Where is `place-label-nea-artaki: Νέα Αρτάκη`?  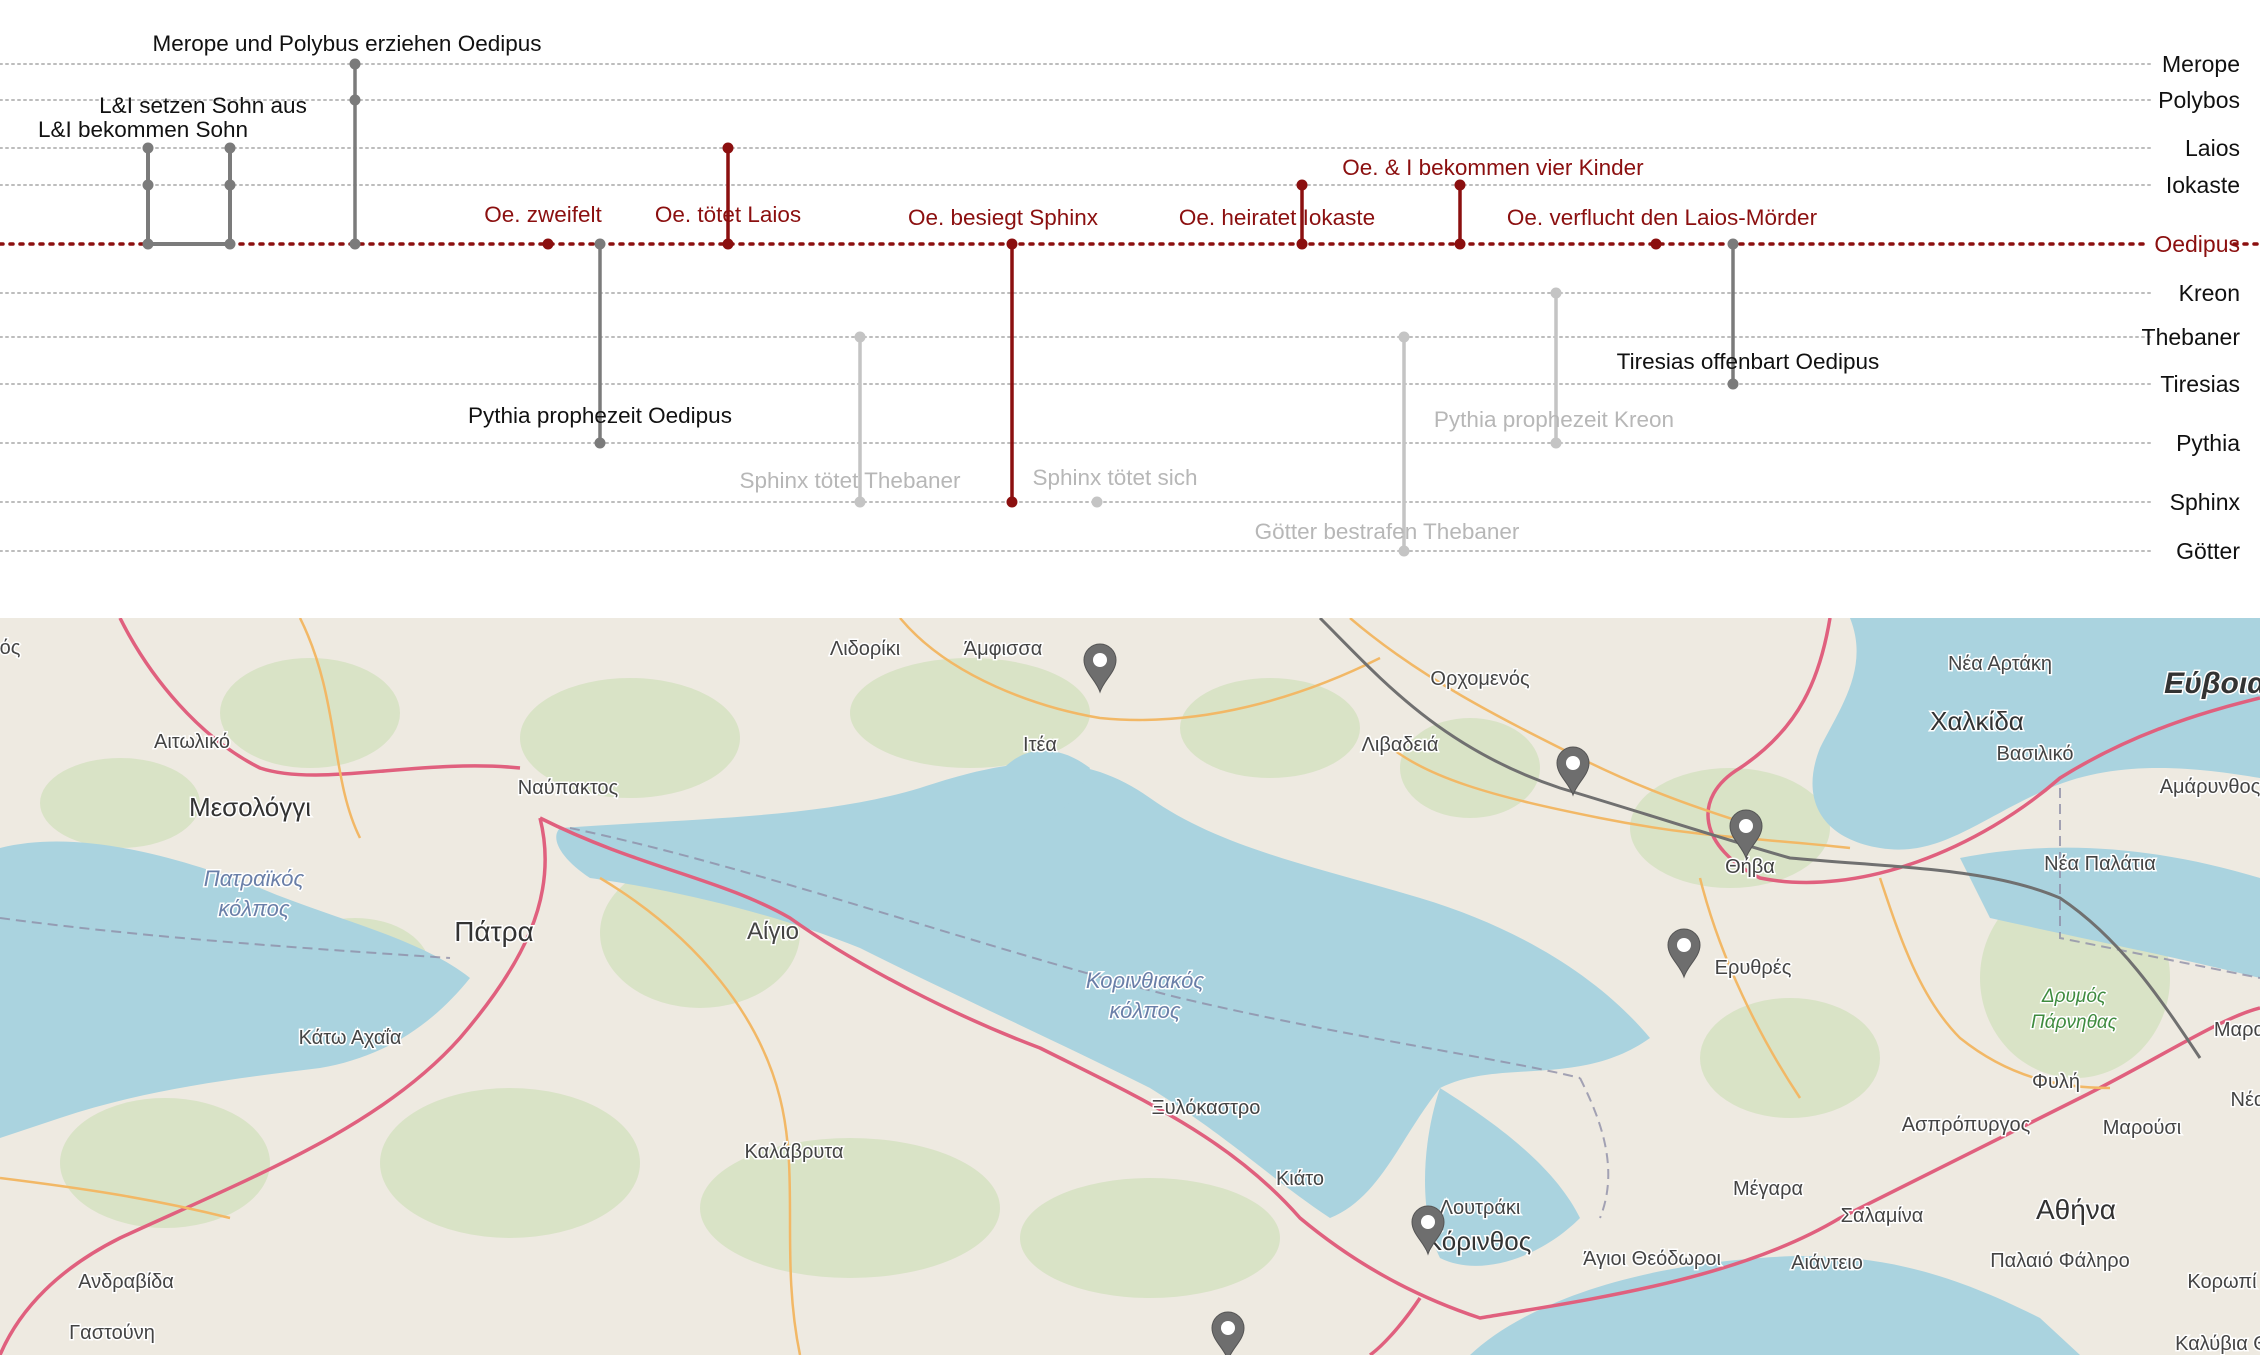 place-label-nea-artaki: Νέα Αρτάκη is located at coordinates (2000, 664).